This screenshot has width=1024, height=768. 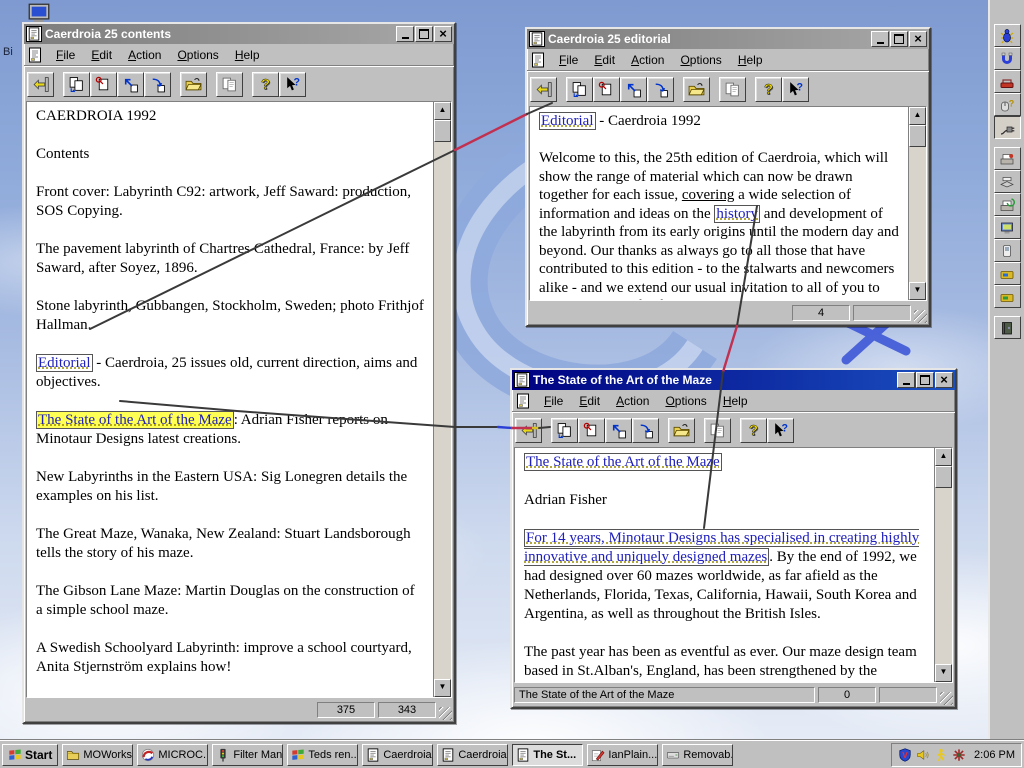 I want to click on magnet-icon, so click(x=1007, y=58).